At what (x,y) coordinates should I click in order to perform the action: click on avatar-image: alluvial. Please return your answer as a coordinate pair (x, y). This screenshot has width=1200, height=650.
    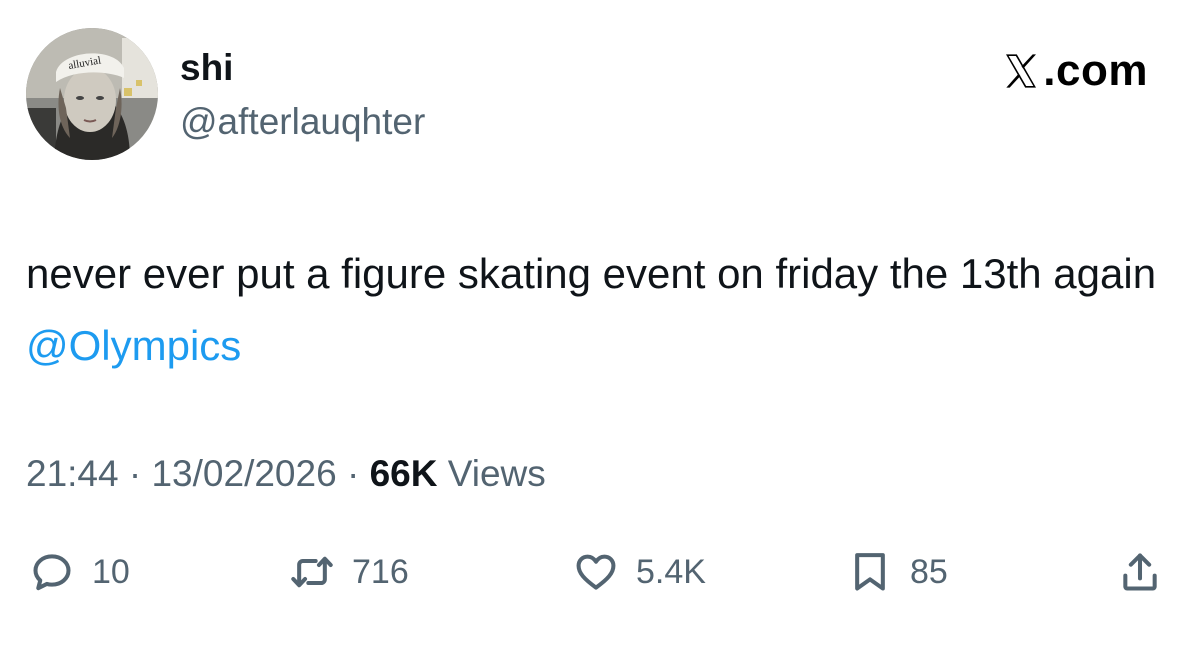
    Looking at the image, I should click on (92, 94).